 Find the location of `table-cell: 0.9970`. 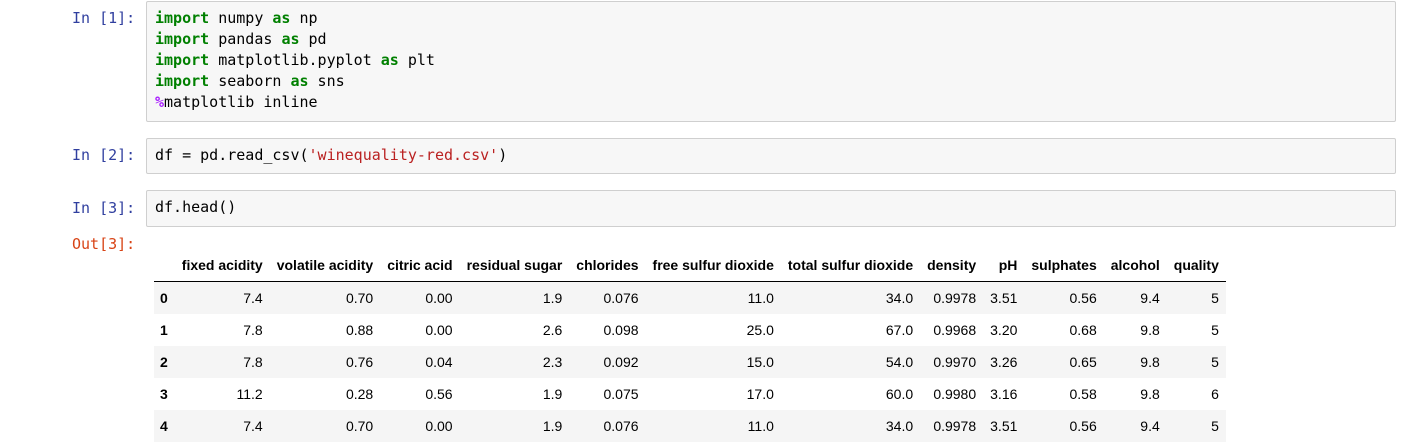

table-cell: 0.9970 is located at coordinates (955, 362).